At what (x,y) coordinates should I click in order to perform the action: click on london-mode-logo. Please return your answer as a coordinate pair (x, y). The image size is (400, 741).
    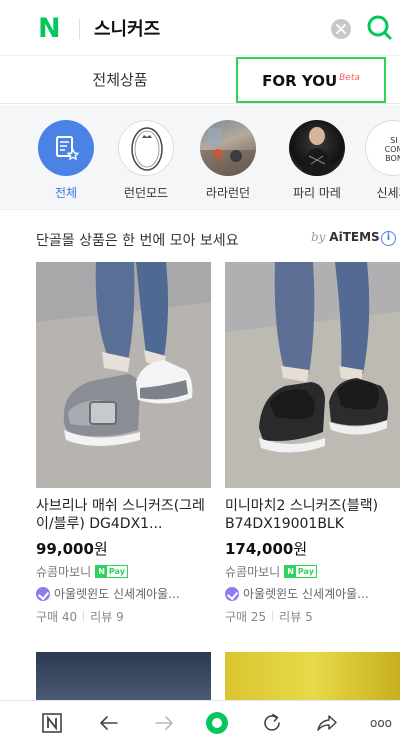
    Looking at the image, I should click on (146, 148).